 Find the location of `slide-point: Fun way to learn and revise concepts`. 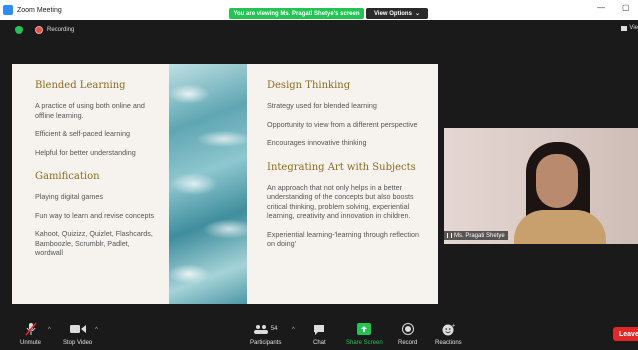

slide-point: Fun way to learn and revise concepts is located at coordinates (95, 215).